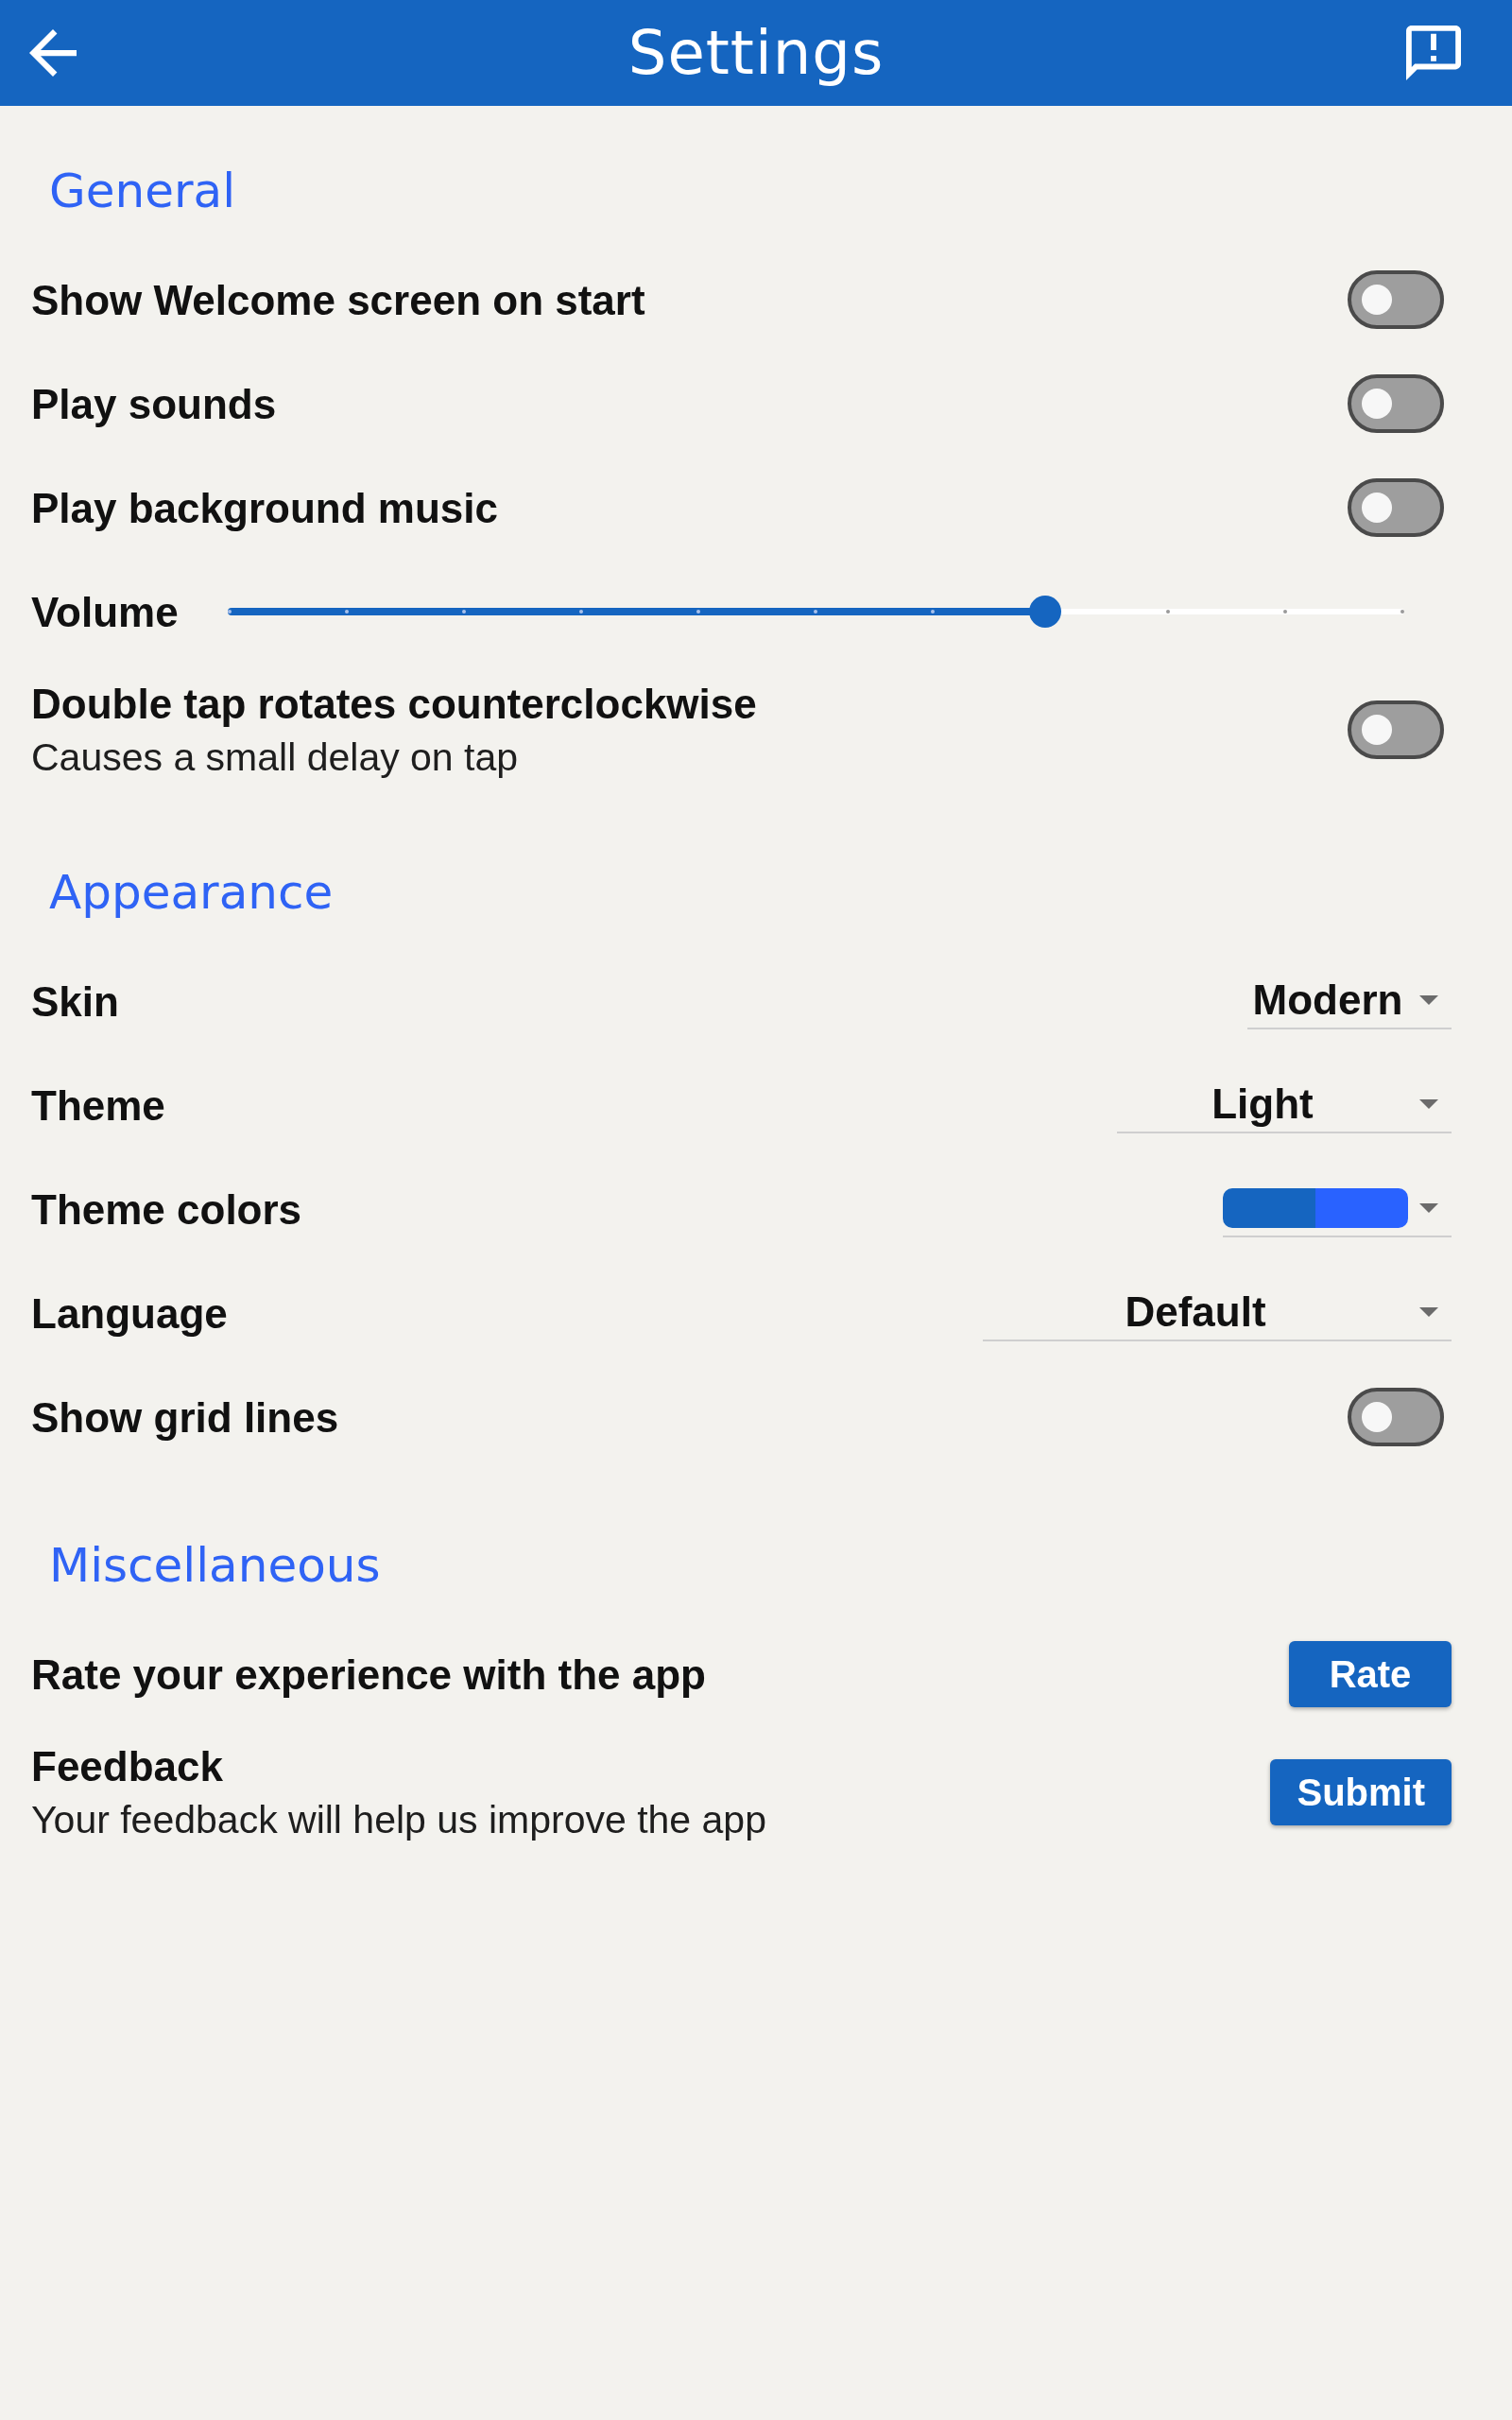 This screenshot has height=2420, width=1512. I want to click on dropdown: Light, so click(1284, 1105).